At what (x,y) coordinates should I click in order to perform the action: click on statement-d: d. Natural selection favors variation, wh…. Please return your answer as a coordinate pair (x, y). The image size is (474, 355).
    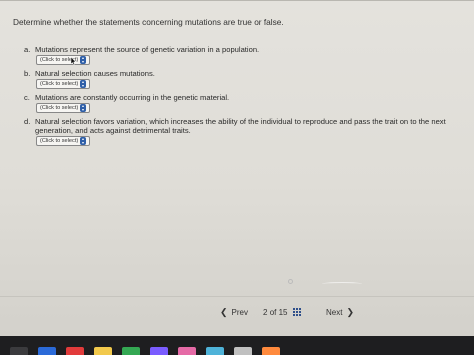
    Looking at the image, I should click on (249, 131).